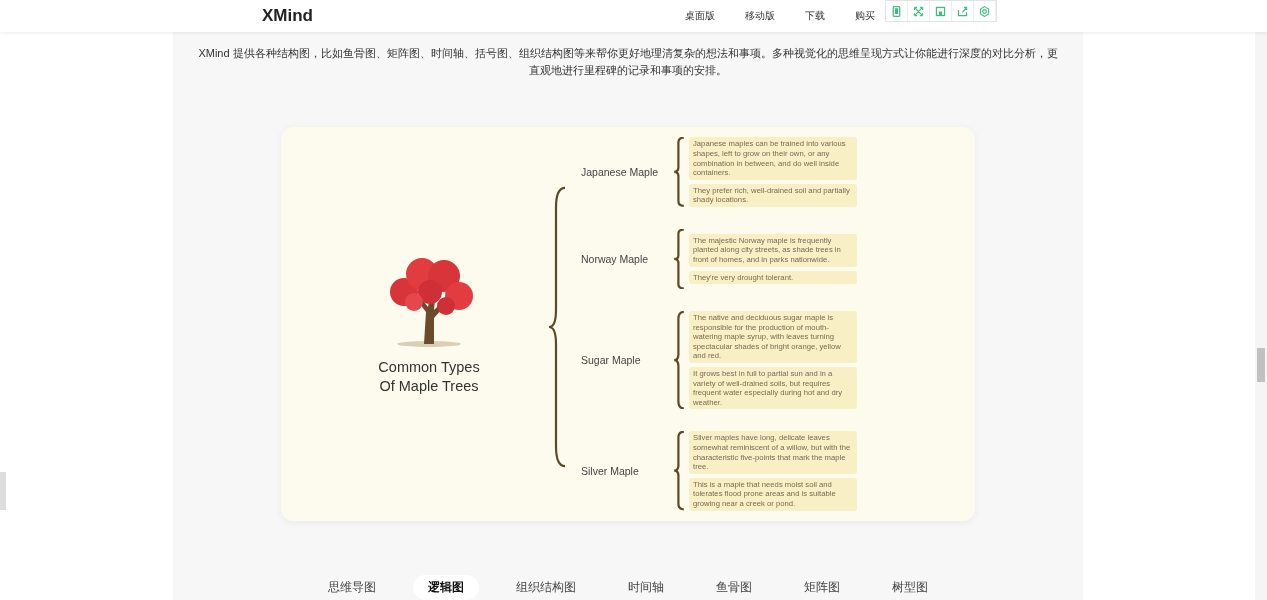 Image resolution: width=1267 pixels, height=600 pixels. What do you see at coordinates (940, 11) in the screenshot?
I see `save-icon` at bounding box center [940, 11].